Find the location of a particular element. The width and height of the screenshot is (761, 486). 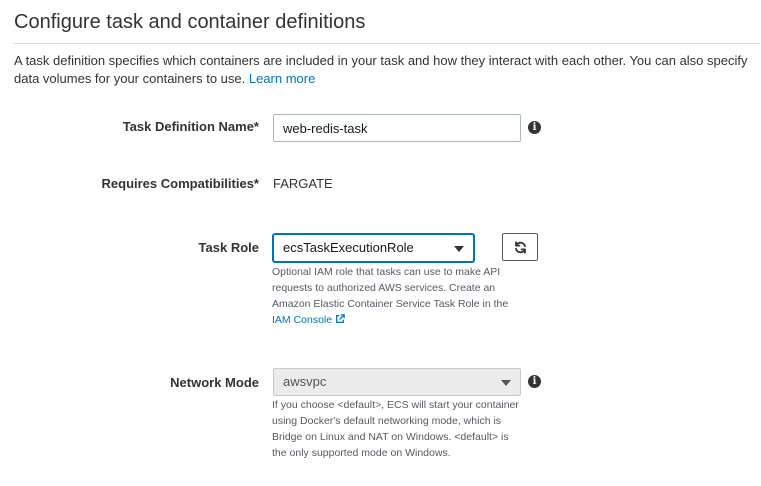

task-definition-name-input is located at coordinates (397, 128).